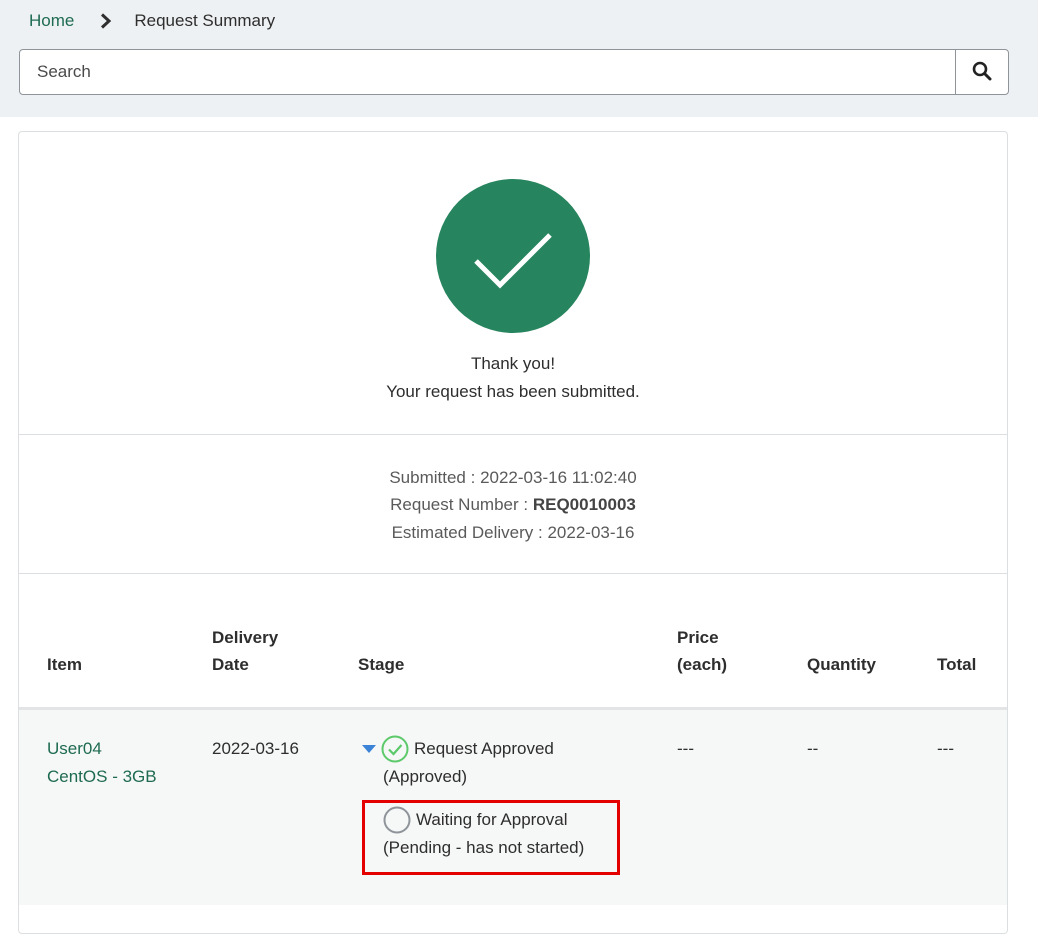 The width and height of the screenshot is (1038, 949). I want to click on request-number-detail: Request Number : REQ0010003, so click(513, 505).